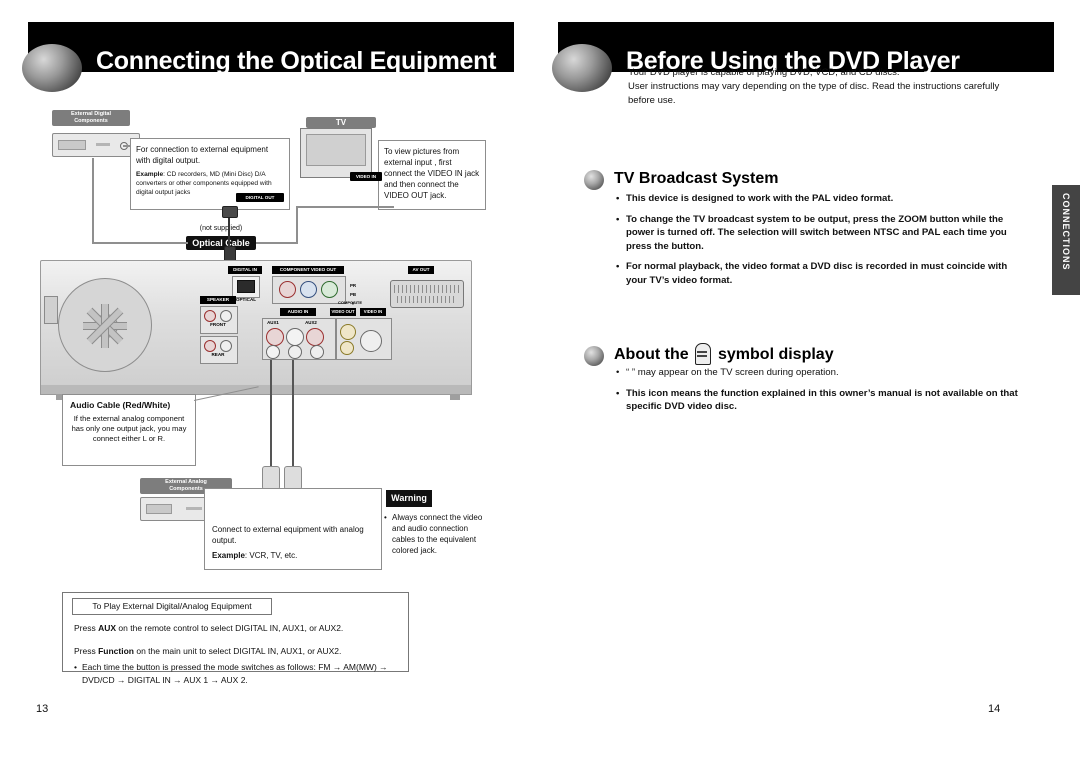  What do you see at coordinates (103, 144) in the screenshot?
I see `device-slot` at bounding box center [103, 144].